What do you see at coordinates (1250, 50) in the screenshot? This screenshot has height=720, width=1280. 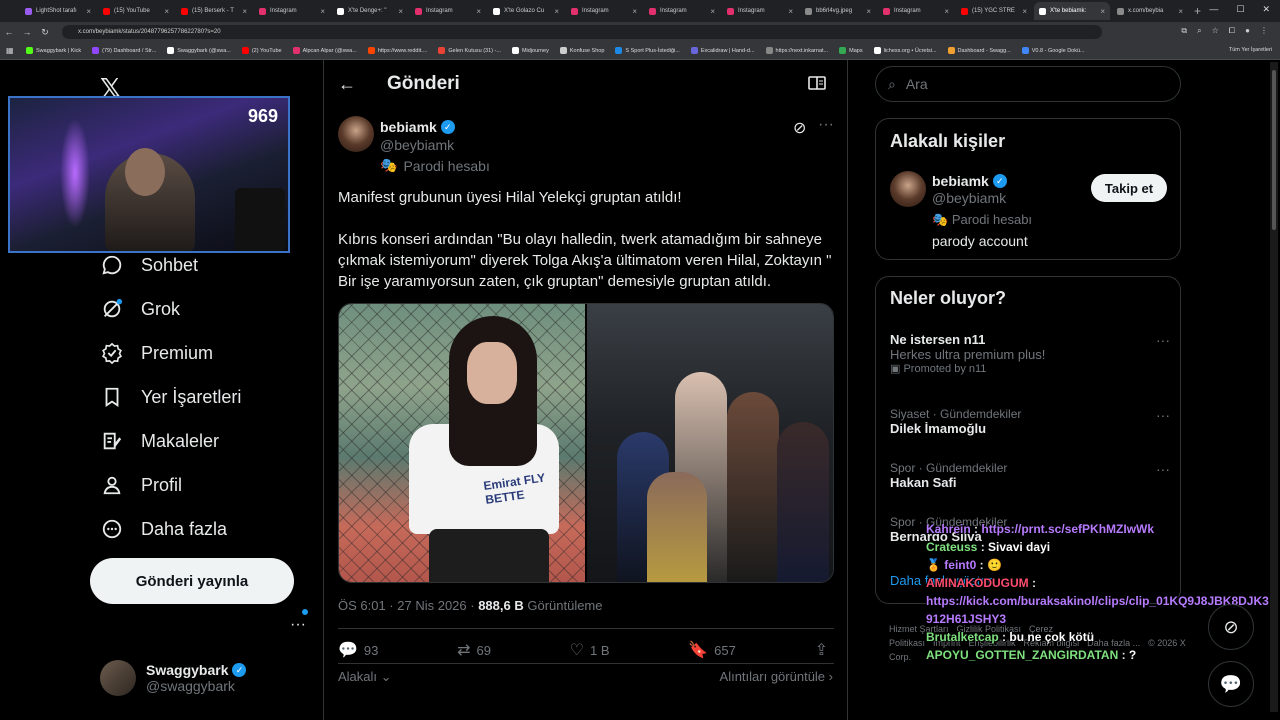 I see `all-bookmarks-link: Tüm Yer İşaretleri` at bounding box center [1250, 50].